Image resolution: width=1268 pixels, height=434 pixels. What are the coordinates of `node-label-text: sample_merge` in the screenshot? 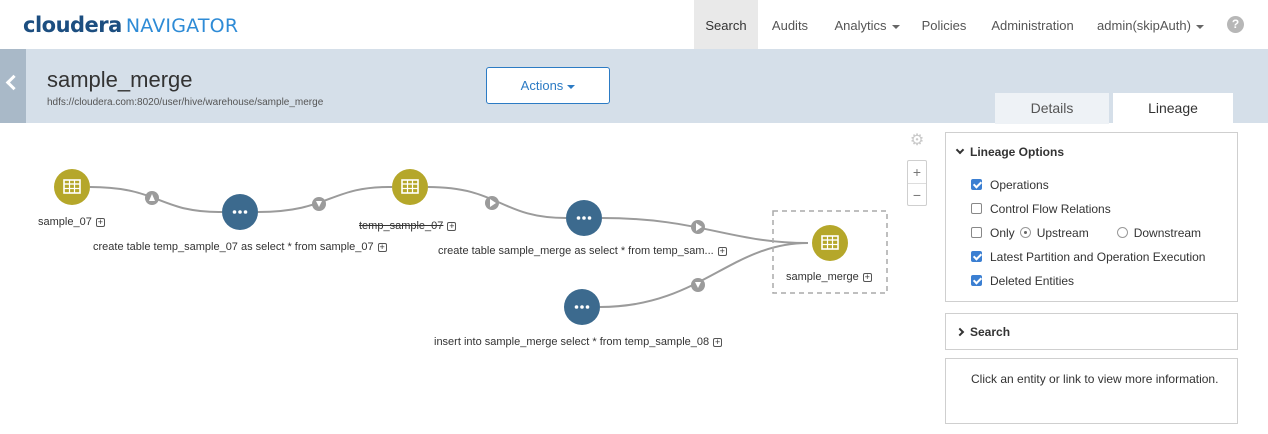 It's located at (822, 277).